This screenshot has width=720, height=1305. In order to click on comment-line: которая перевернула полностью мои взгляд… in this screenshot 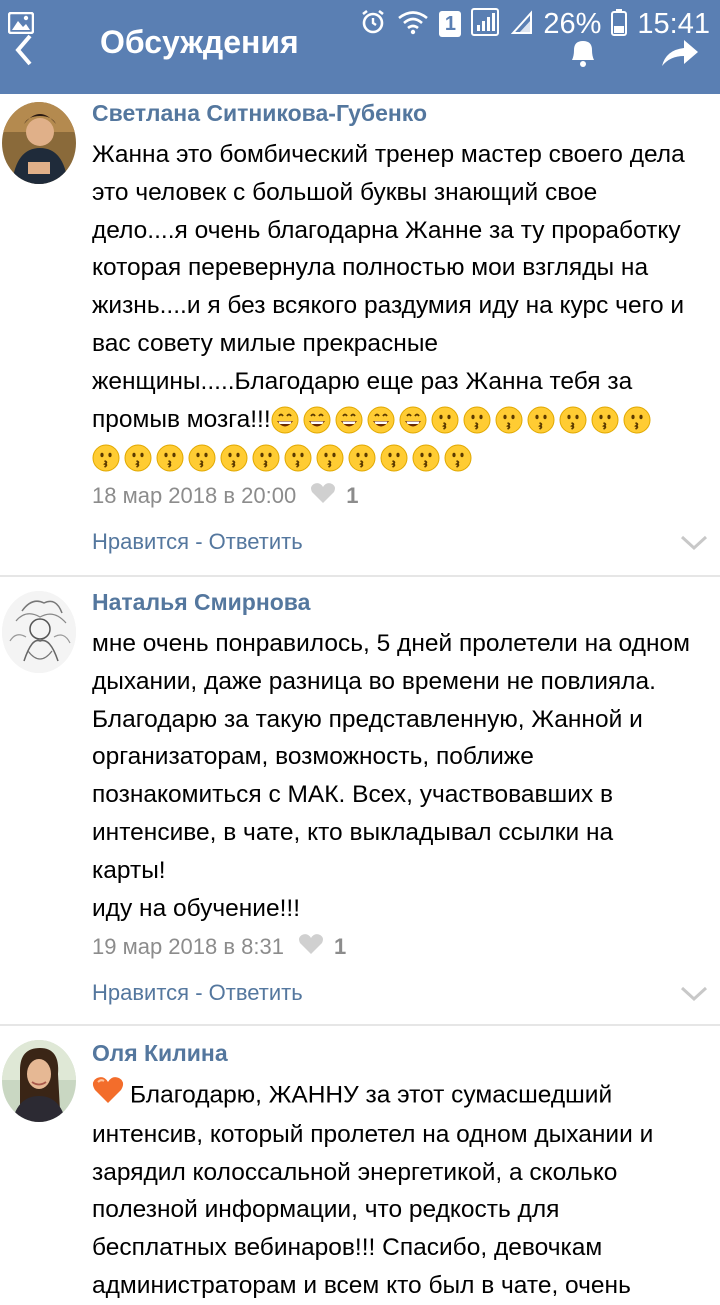, I will do `click(370, 268)`.